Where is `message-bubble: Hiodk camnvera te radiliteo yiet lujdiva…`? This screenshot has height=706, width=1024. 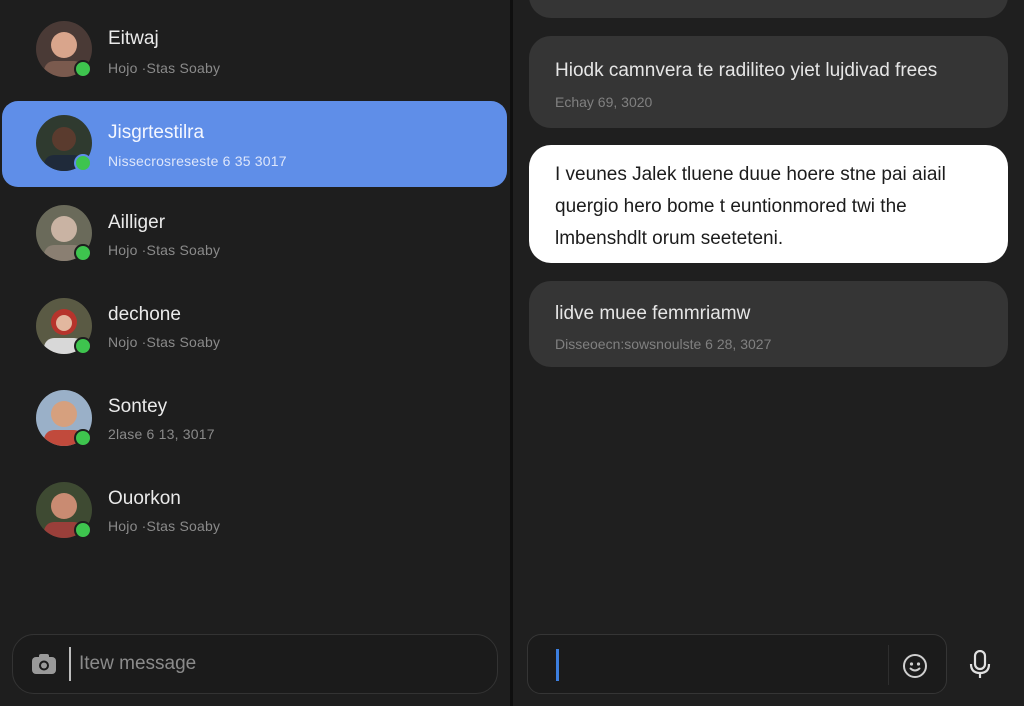
message-bubble: Hiodk camnvera te radiliteo yiet lujdiva… is located at coordinates (768, 82).